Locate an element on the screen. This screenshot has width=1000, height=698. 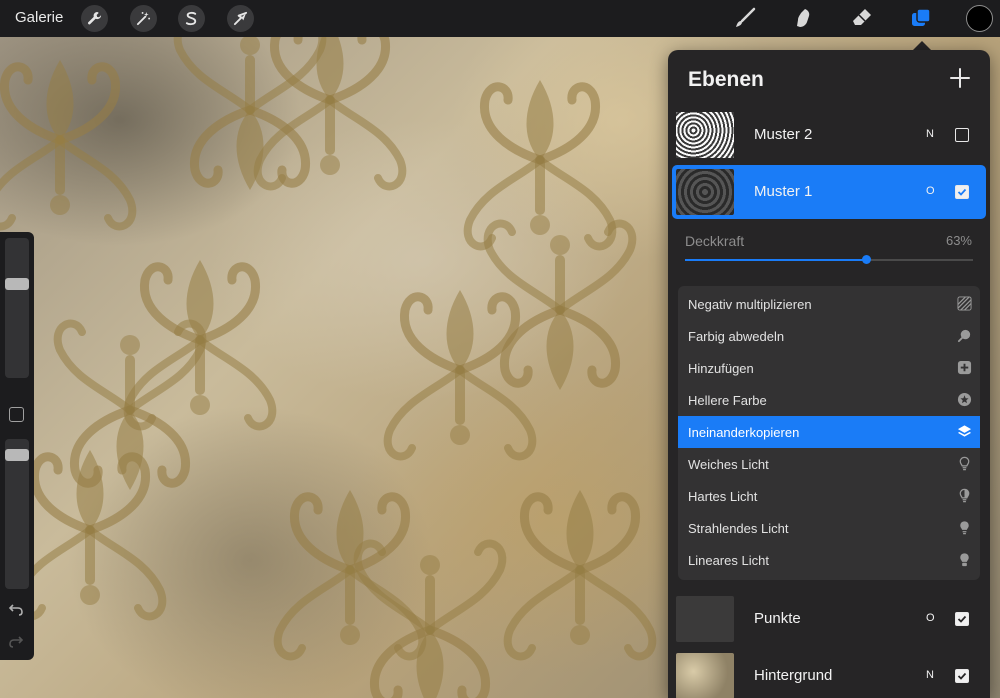
blend-mode-label: Negativ multiplizieren is located at coordinates (750, 304).